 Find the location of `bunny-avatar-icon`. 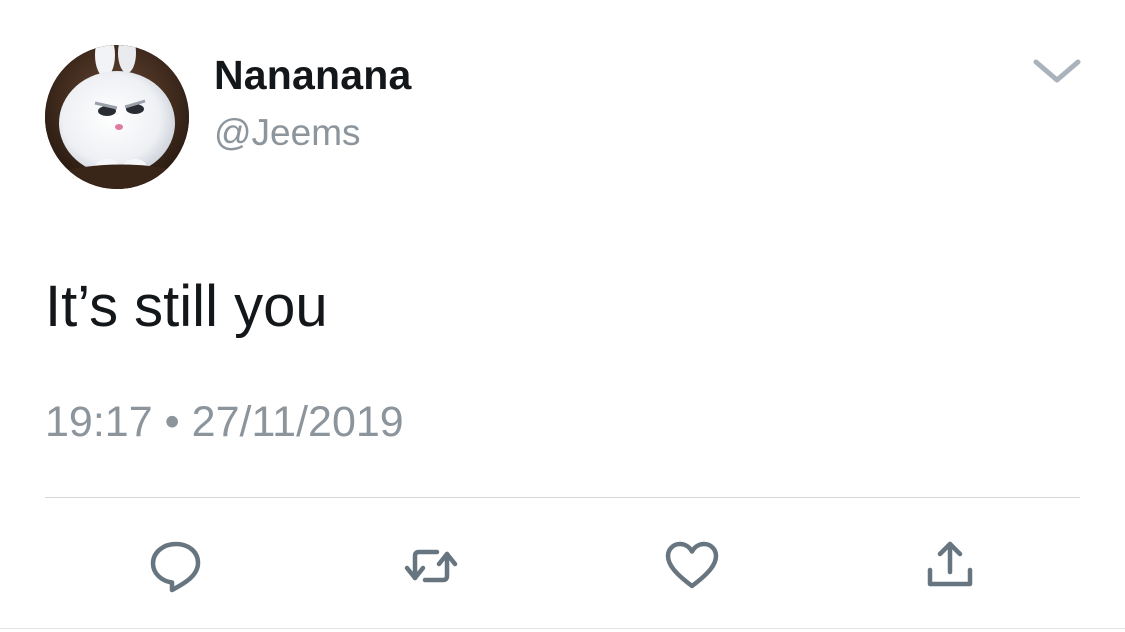

bunny-avatar-icon is located at coordinates (117, 117).